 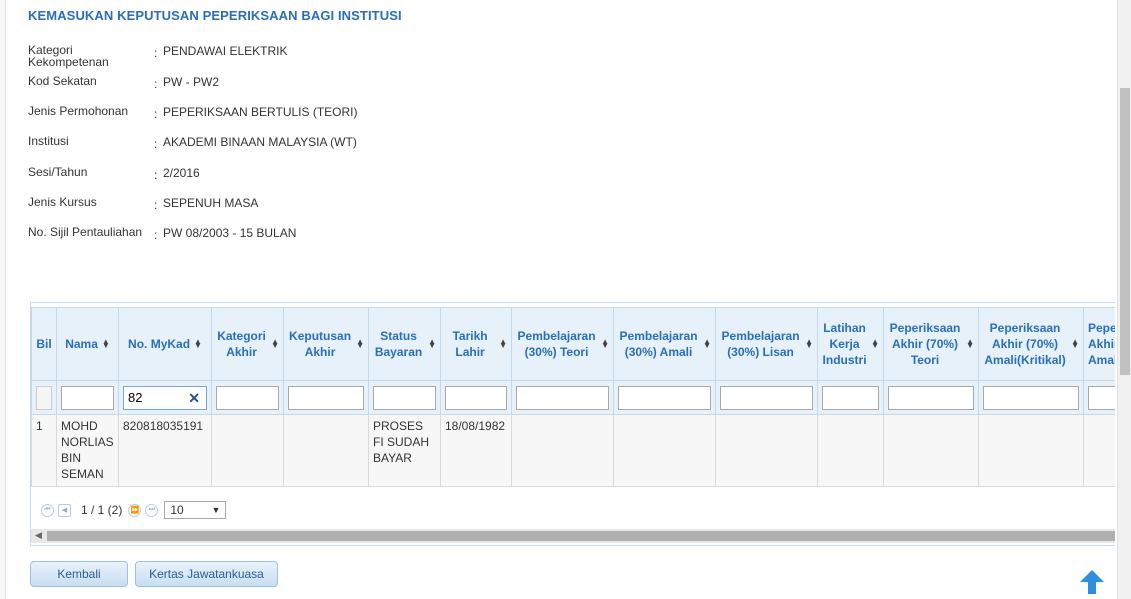 What do you see at coordinates (44, 450) in the screenshot?
I see `cell-bil: 1` at bounding box center [44, 450].